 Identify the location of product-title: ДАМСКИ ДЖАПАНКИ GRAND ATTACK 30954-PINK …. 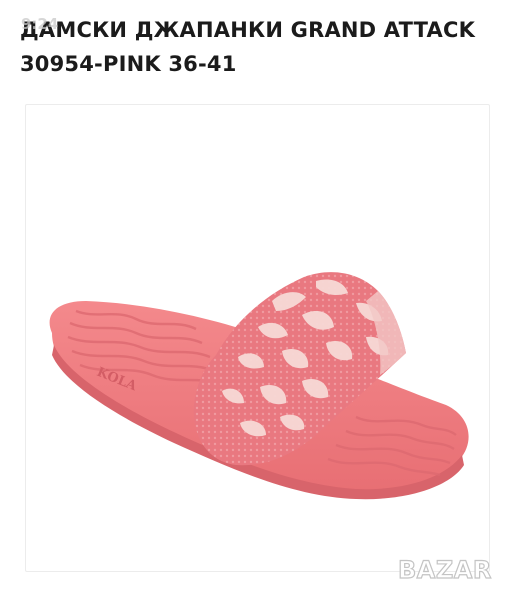
(248, 47).